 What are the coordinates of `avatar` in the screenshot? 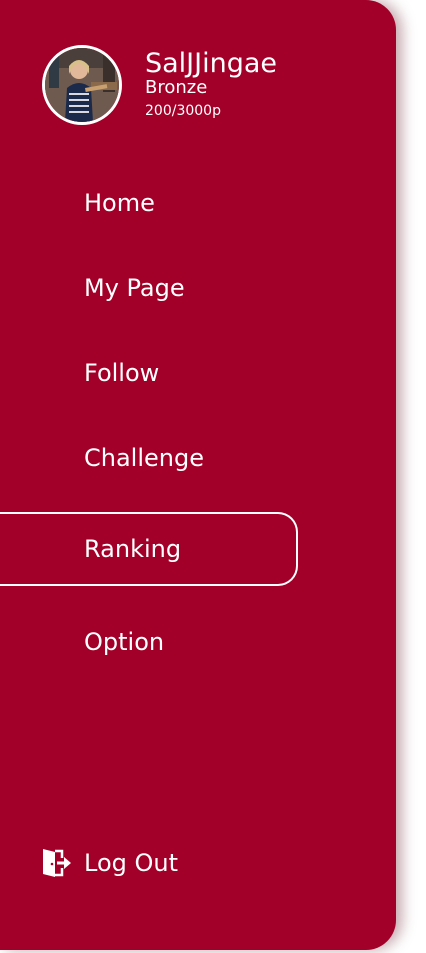 It's located at (82, 85).